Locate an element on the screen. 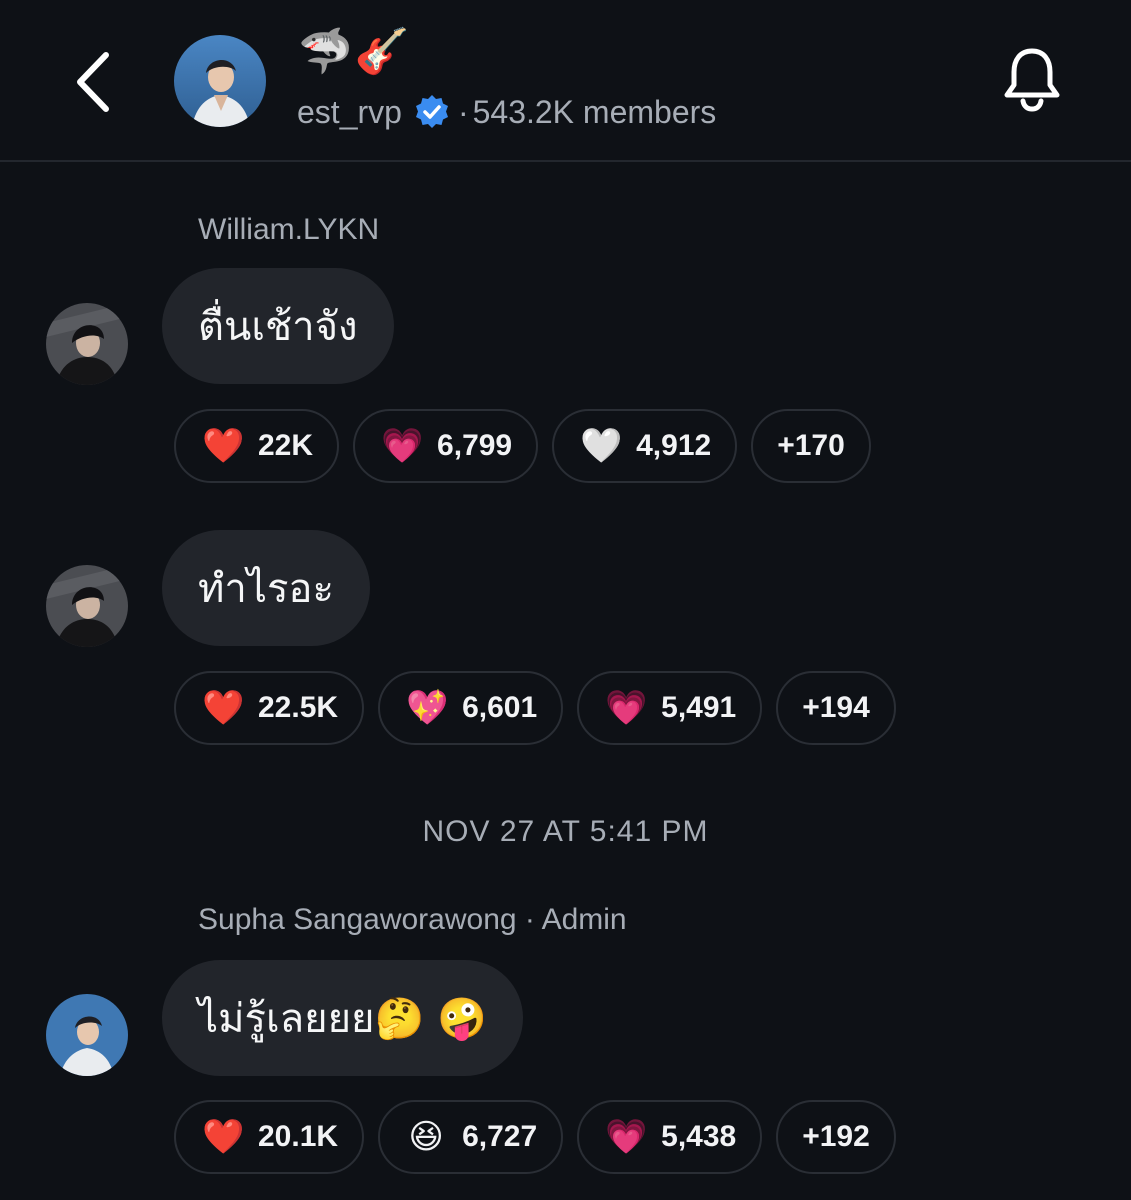 Image resolution: width=1131 pixels, height=1200 pixels. reaction-count: 20.1K is located at coordinates (298, 1136).